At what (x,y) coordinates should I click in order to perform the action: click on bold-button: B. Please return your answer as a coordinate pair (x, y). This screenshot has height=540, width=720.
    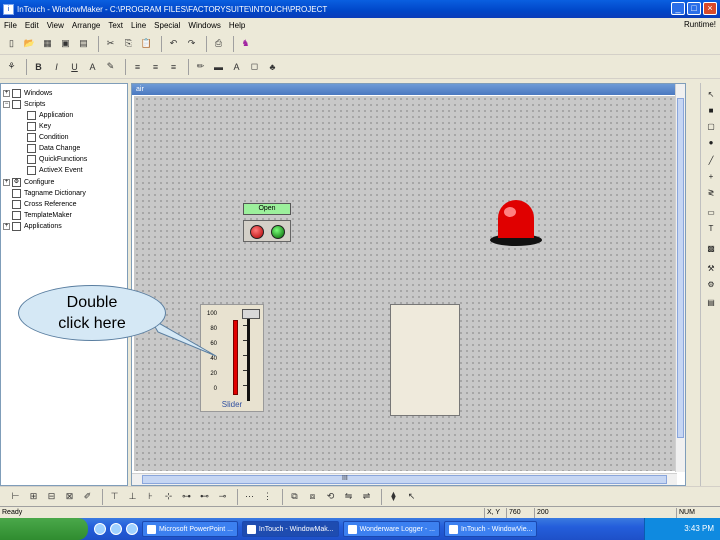
    Looking at the image, I should click on (38, 66).